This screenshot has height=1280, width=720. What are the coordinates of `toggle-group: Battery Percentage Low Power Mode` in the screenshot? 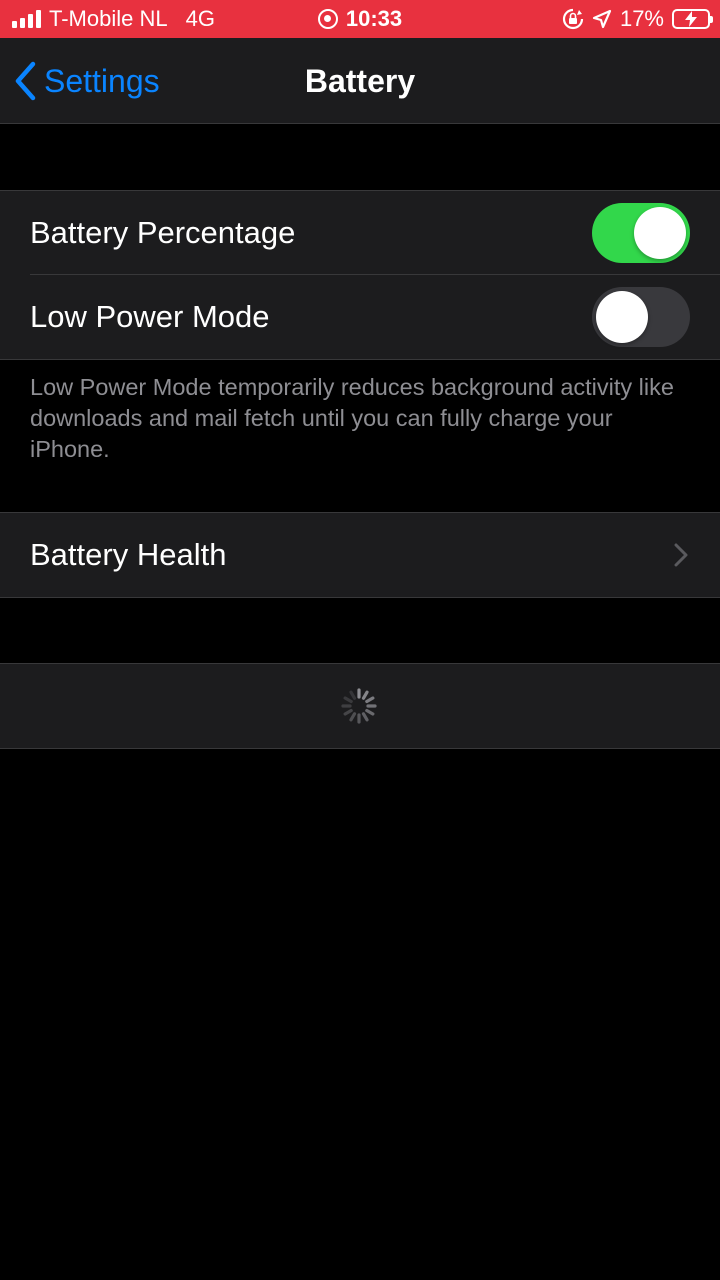 It's located at (360, 275).